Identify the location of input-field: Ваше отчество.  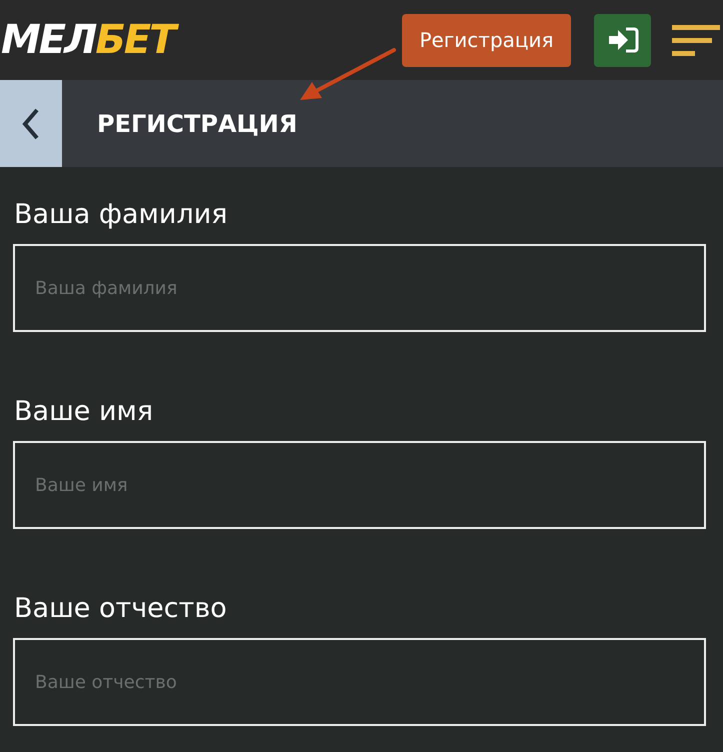
(359, 682).